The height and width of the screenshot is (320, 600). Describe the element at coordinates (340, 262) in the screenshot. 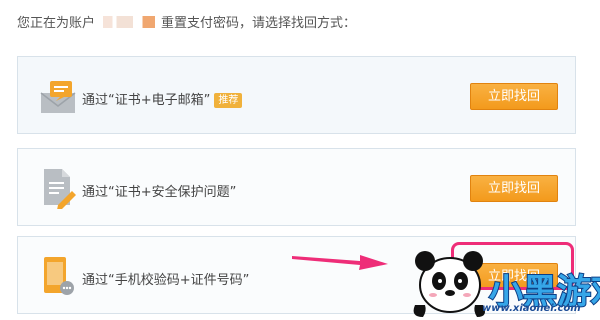

I see `pink-arrow-annotation` at that location.